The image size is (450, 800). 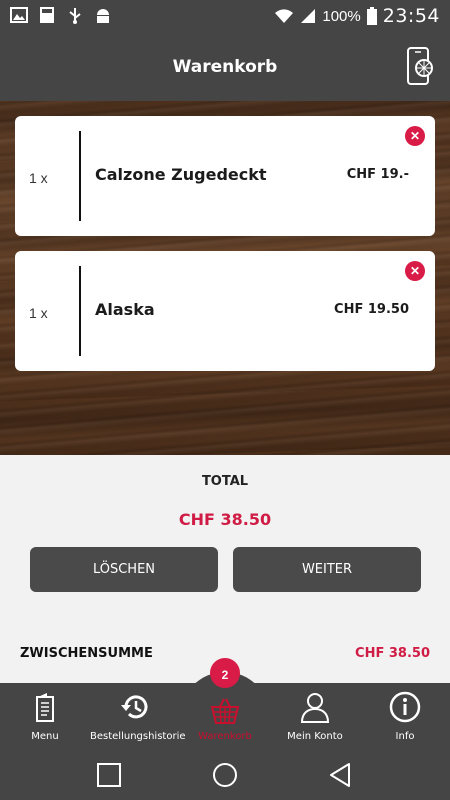 I want to click on cart-item: 1 x Calzone Zugedeckt CHF 19.- ✕, so click(x=225, y=176).